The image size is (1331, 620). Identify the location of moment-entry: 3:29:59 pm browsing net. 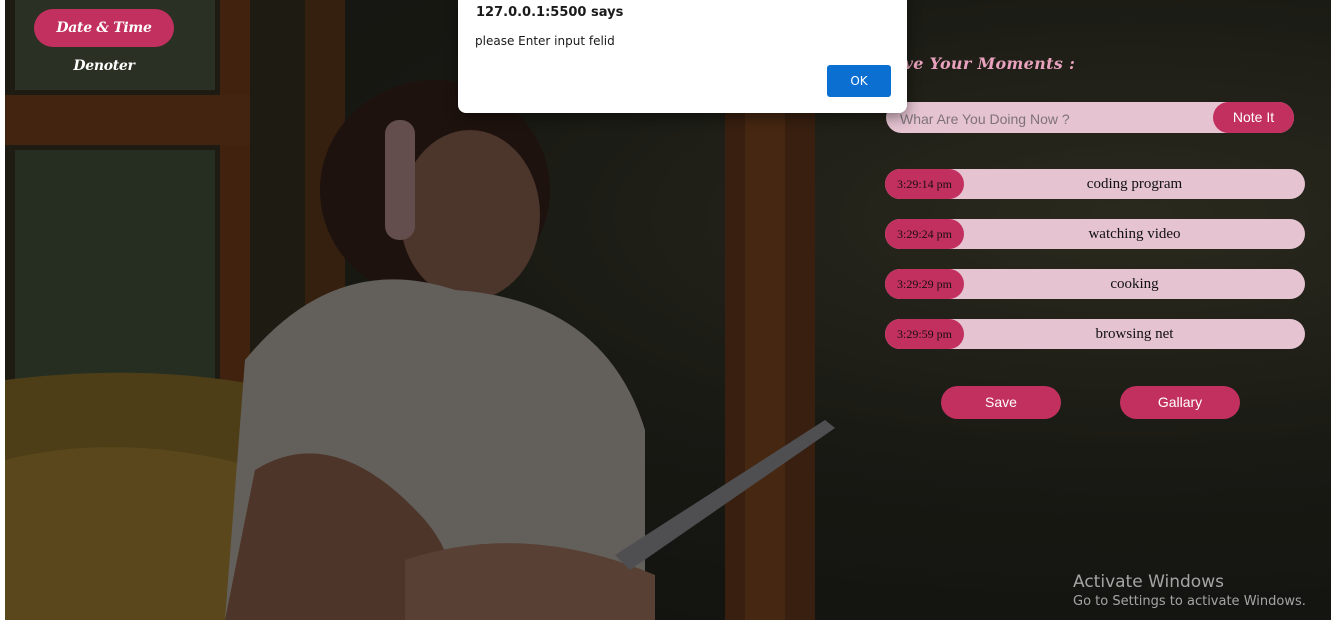
(1095, 334).